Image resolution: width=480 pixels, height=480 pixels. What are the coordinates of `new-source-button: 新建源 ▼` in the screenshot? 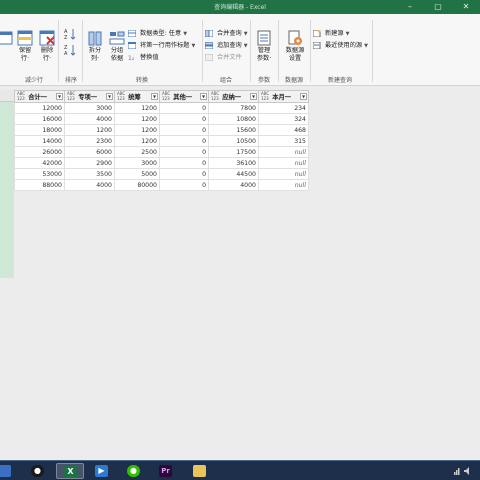 It's located at (331, 33).